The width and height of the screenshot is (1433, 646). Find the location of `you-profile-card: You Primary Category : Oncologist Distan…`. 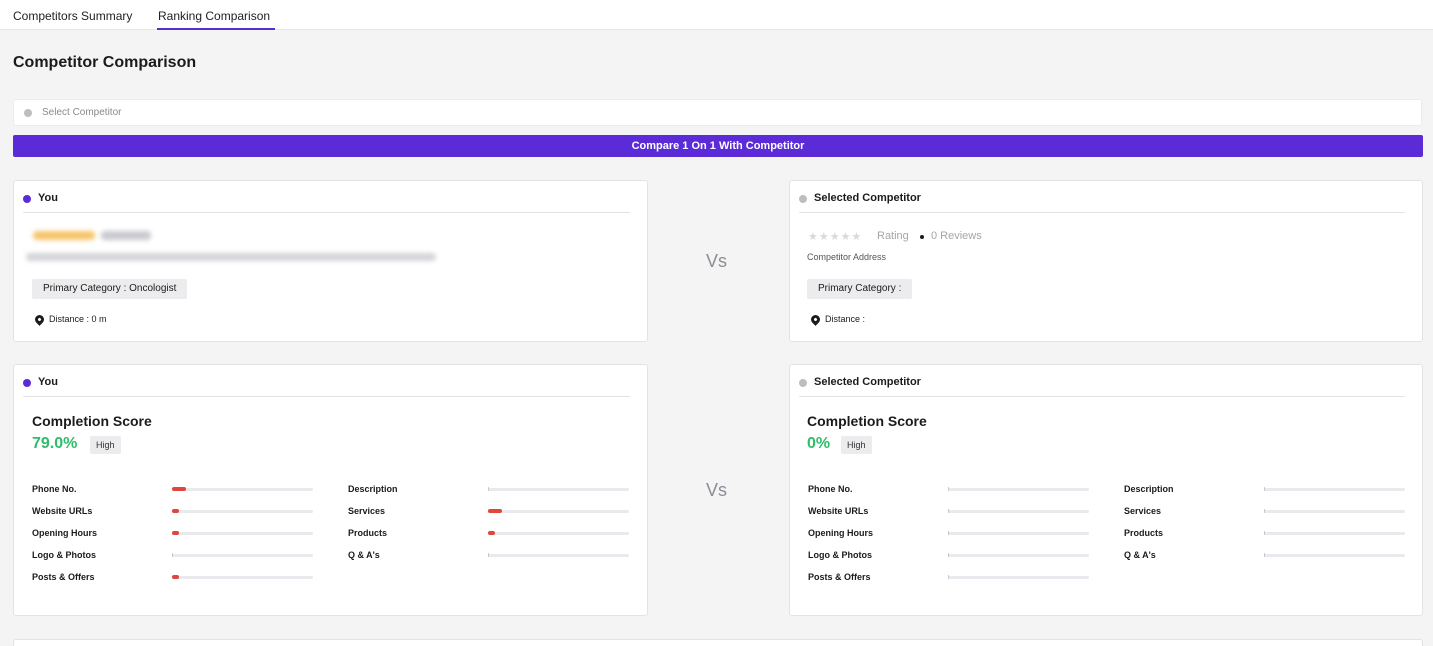

you-profile-card: You Primary Category : Oncologist Distan… is located at coordinates (330, 261).